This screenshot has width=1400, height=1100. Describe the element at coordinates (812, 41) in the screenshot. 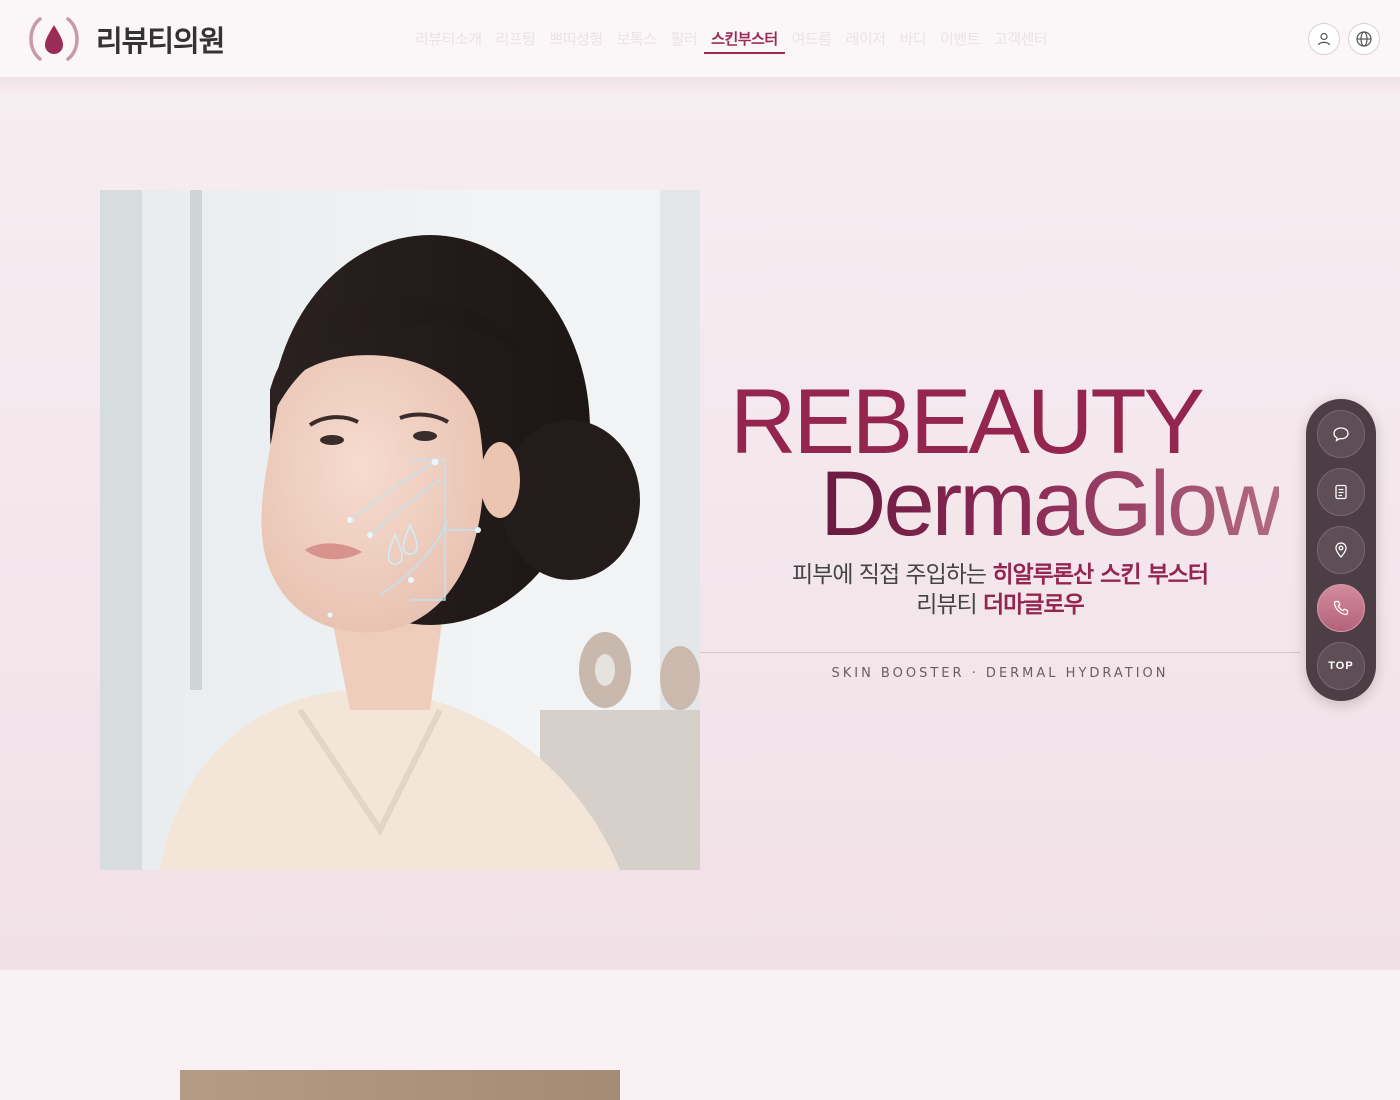

I see `nav-item-acne: 여드름` at that location.